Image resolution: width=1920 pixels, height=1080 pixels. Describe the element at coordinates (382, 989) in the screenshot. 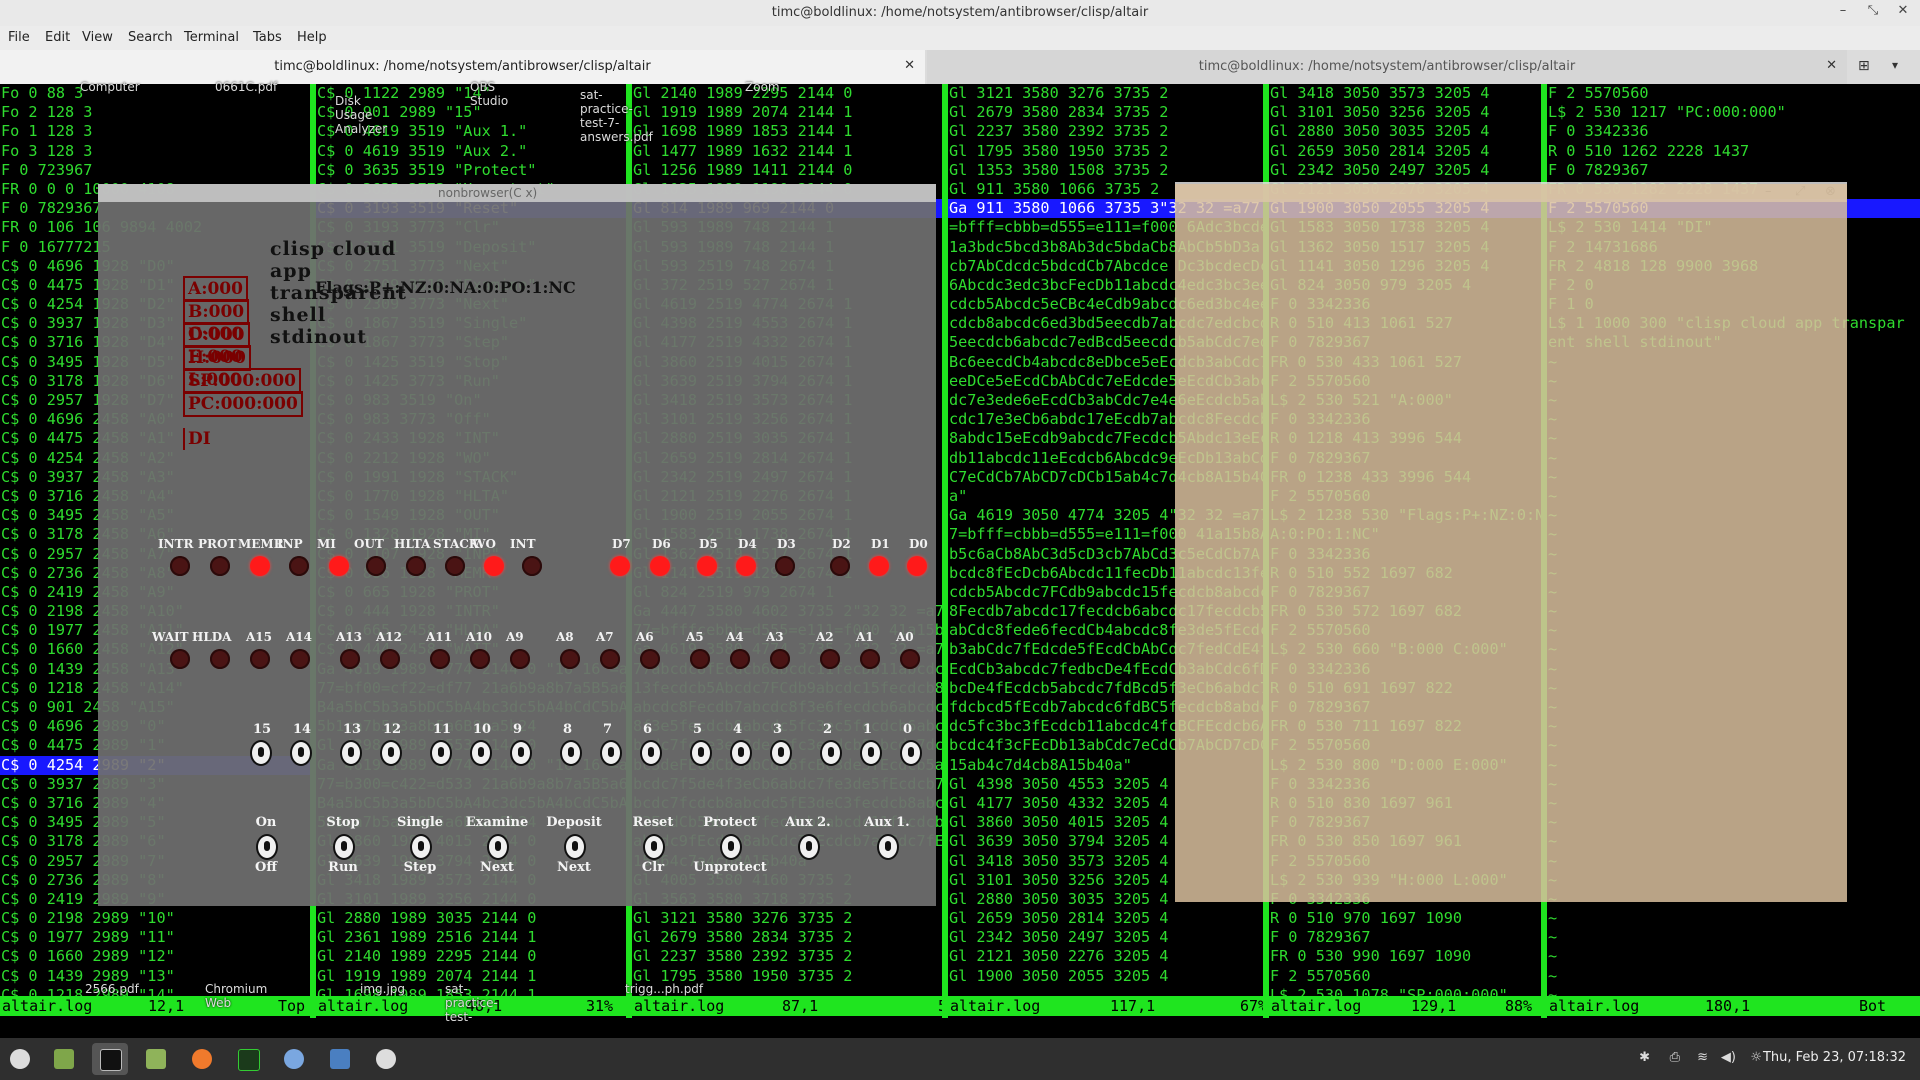

I see `desktop-icon-label: img.jpg` at that location.